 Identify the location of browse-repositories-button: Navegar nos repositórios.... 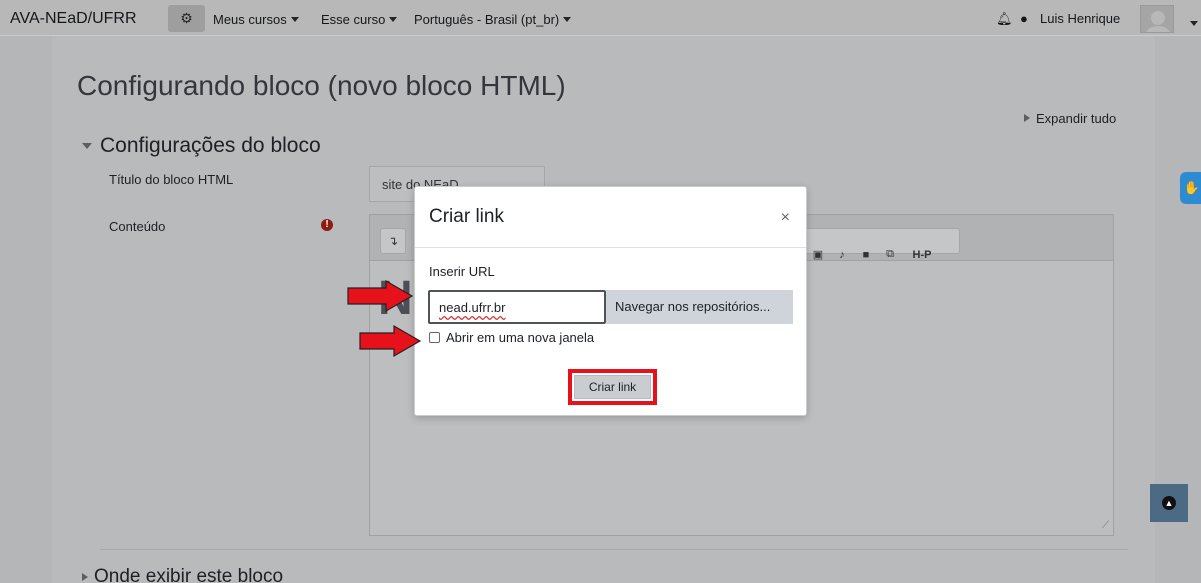
(699, 307).